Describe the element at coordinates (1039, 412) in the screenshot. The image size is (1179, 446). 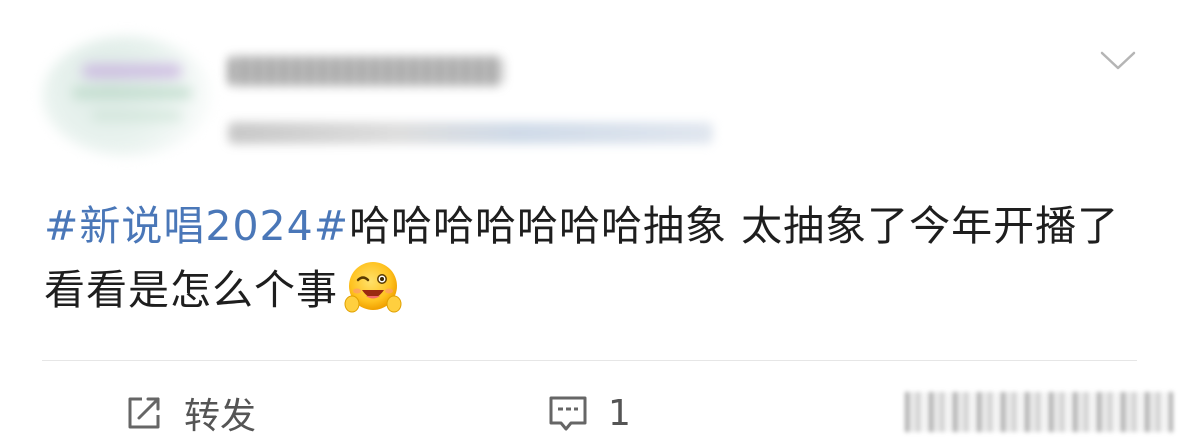
I see `like-area-redacted` at that location.